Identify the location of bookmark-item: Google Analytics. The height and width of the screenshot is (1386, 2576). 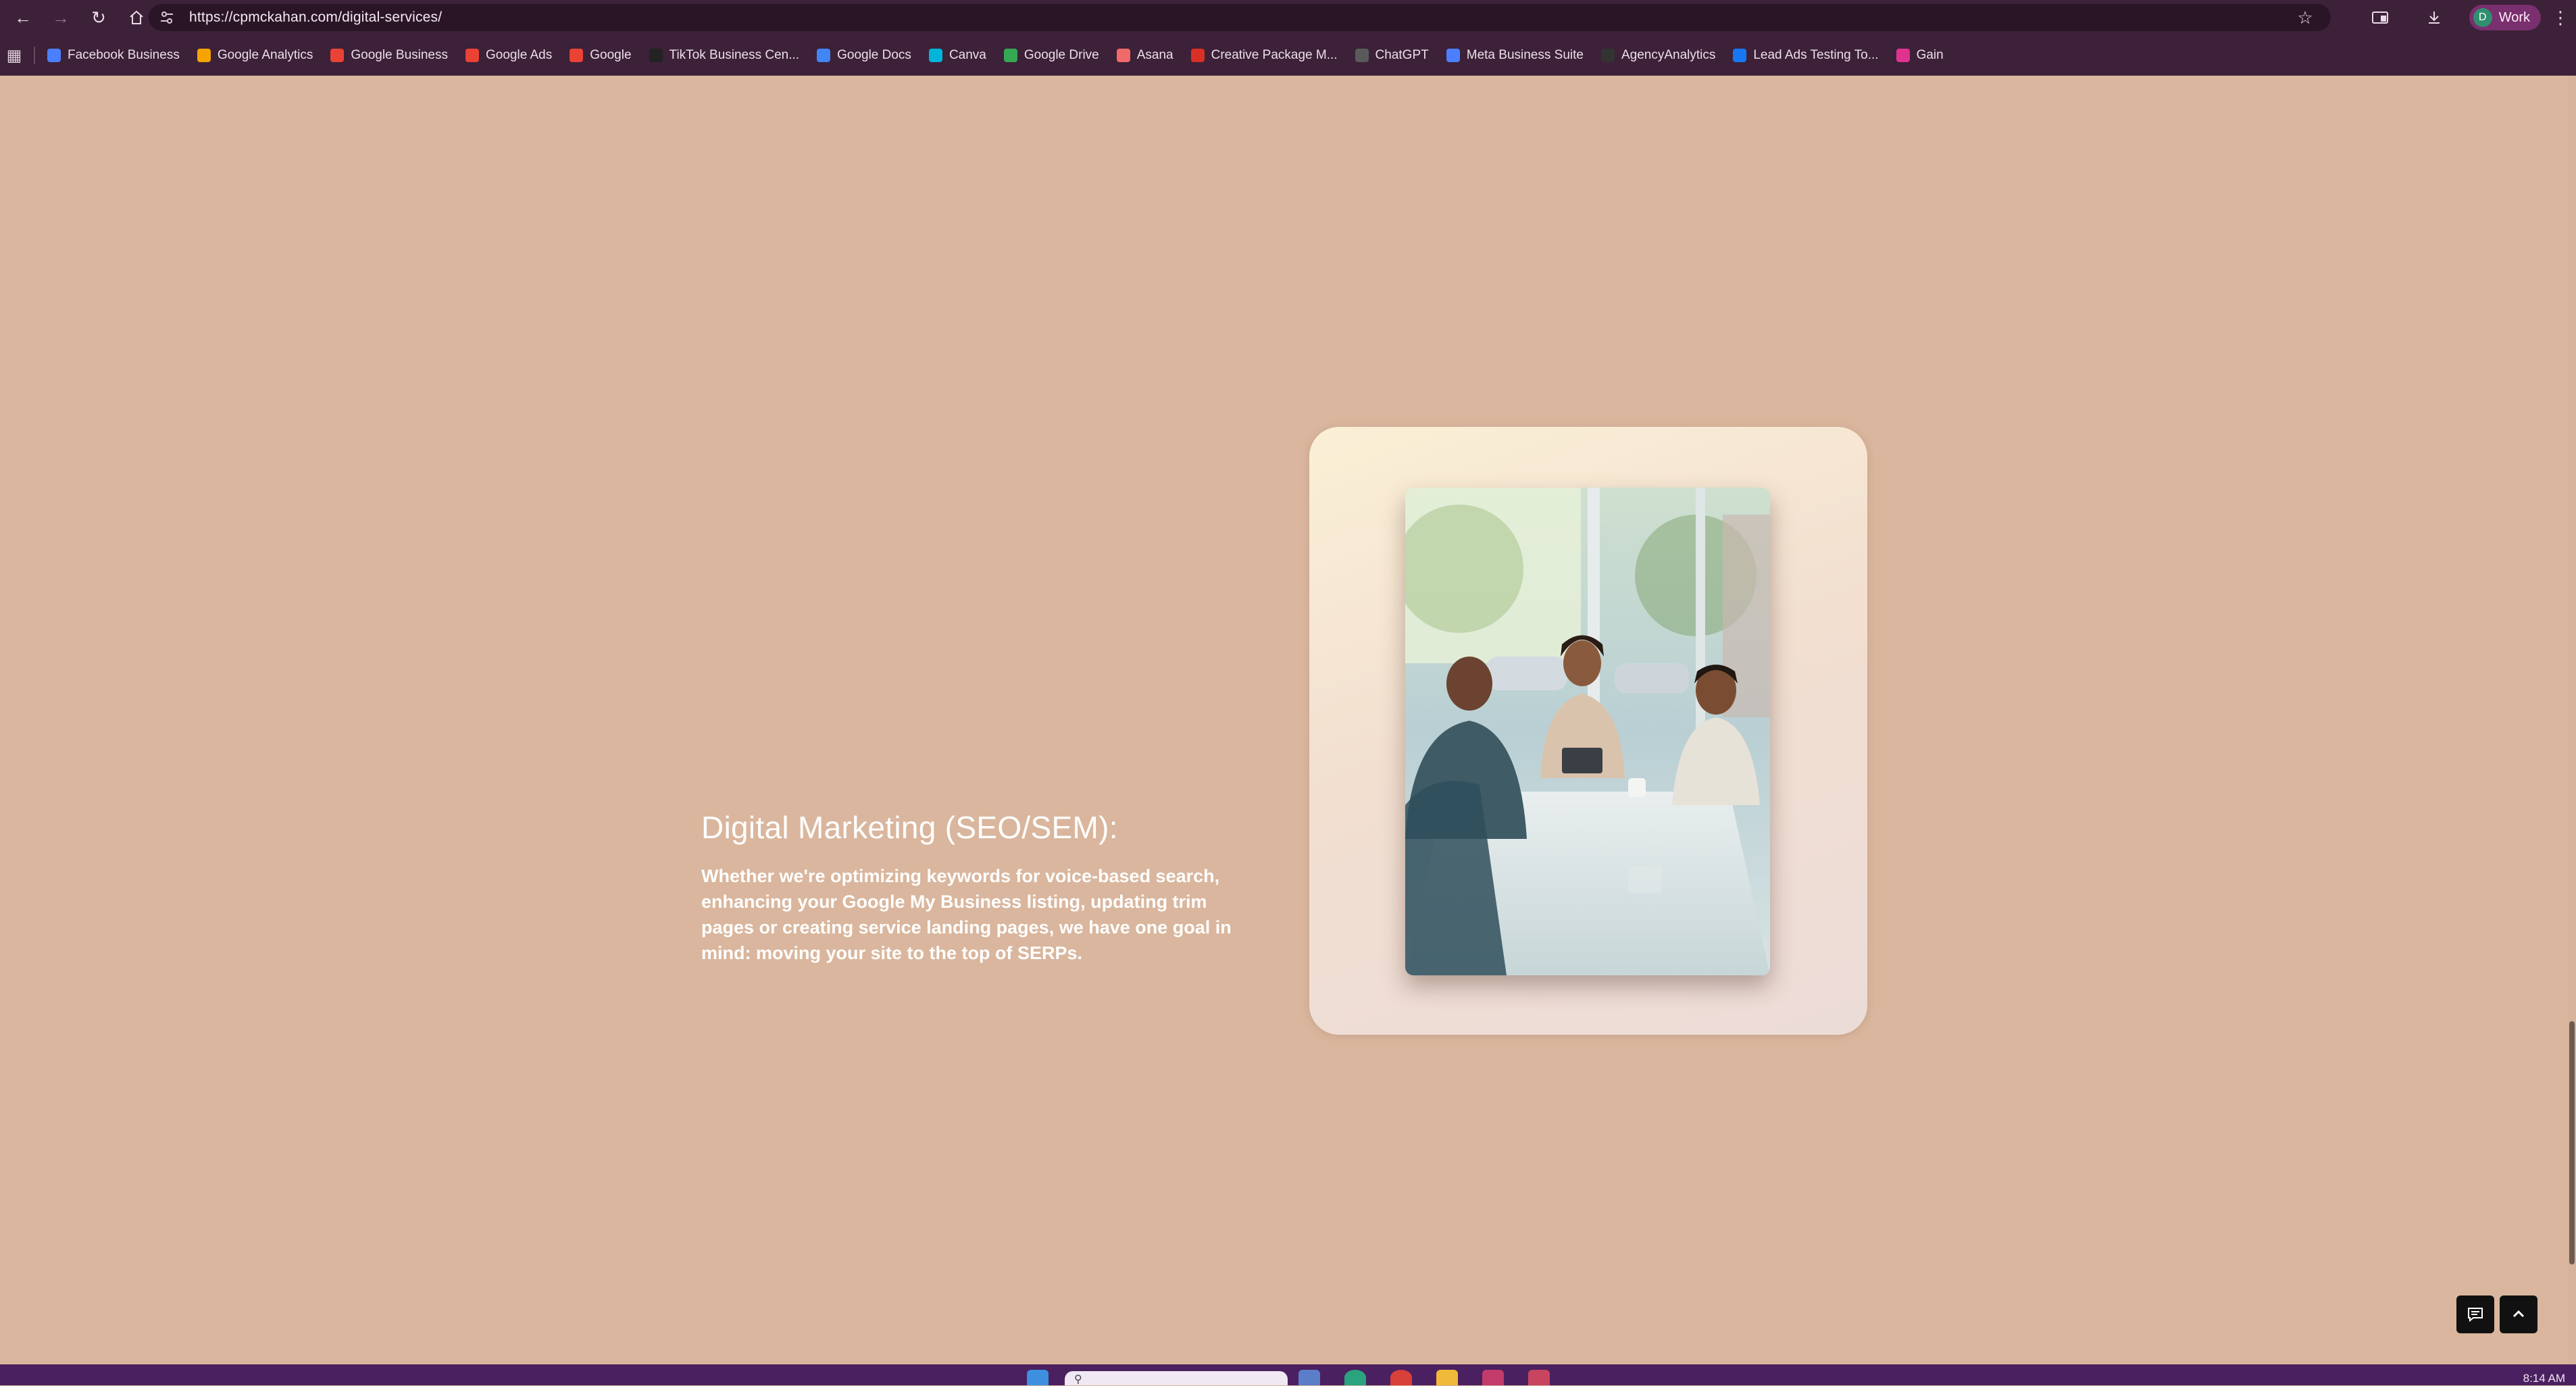
(255, 56).